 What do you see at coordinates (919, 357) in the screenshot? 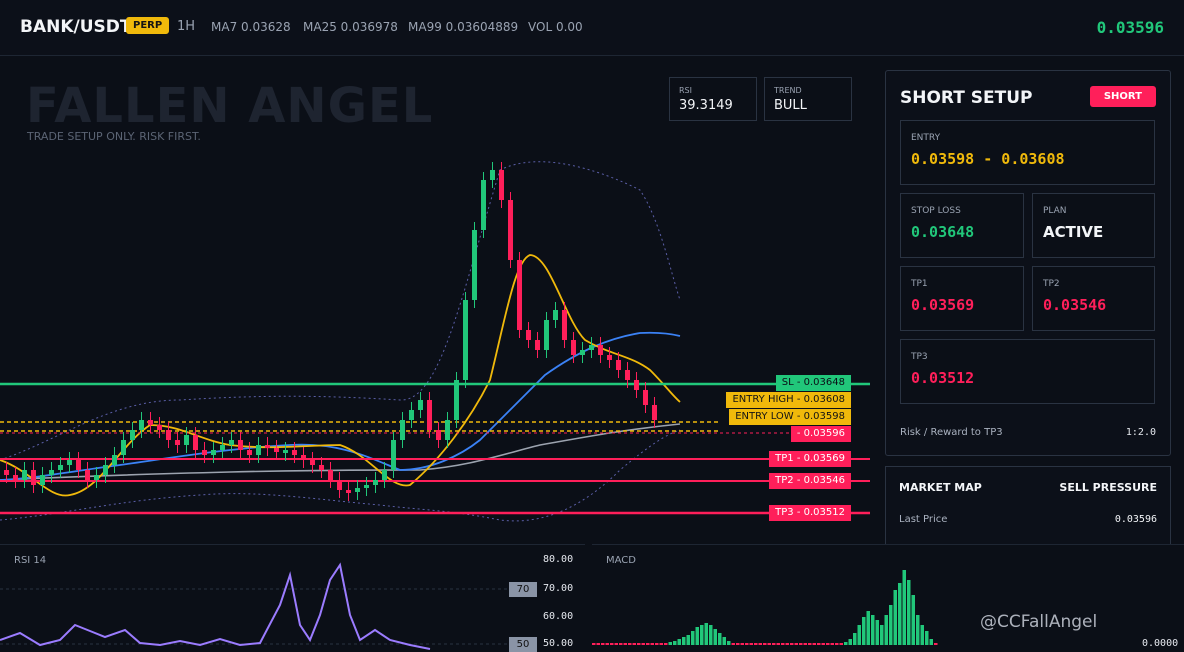
I see `tp3-label: TP3` at bounding box center [919, 357].